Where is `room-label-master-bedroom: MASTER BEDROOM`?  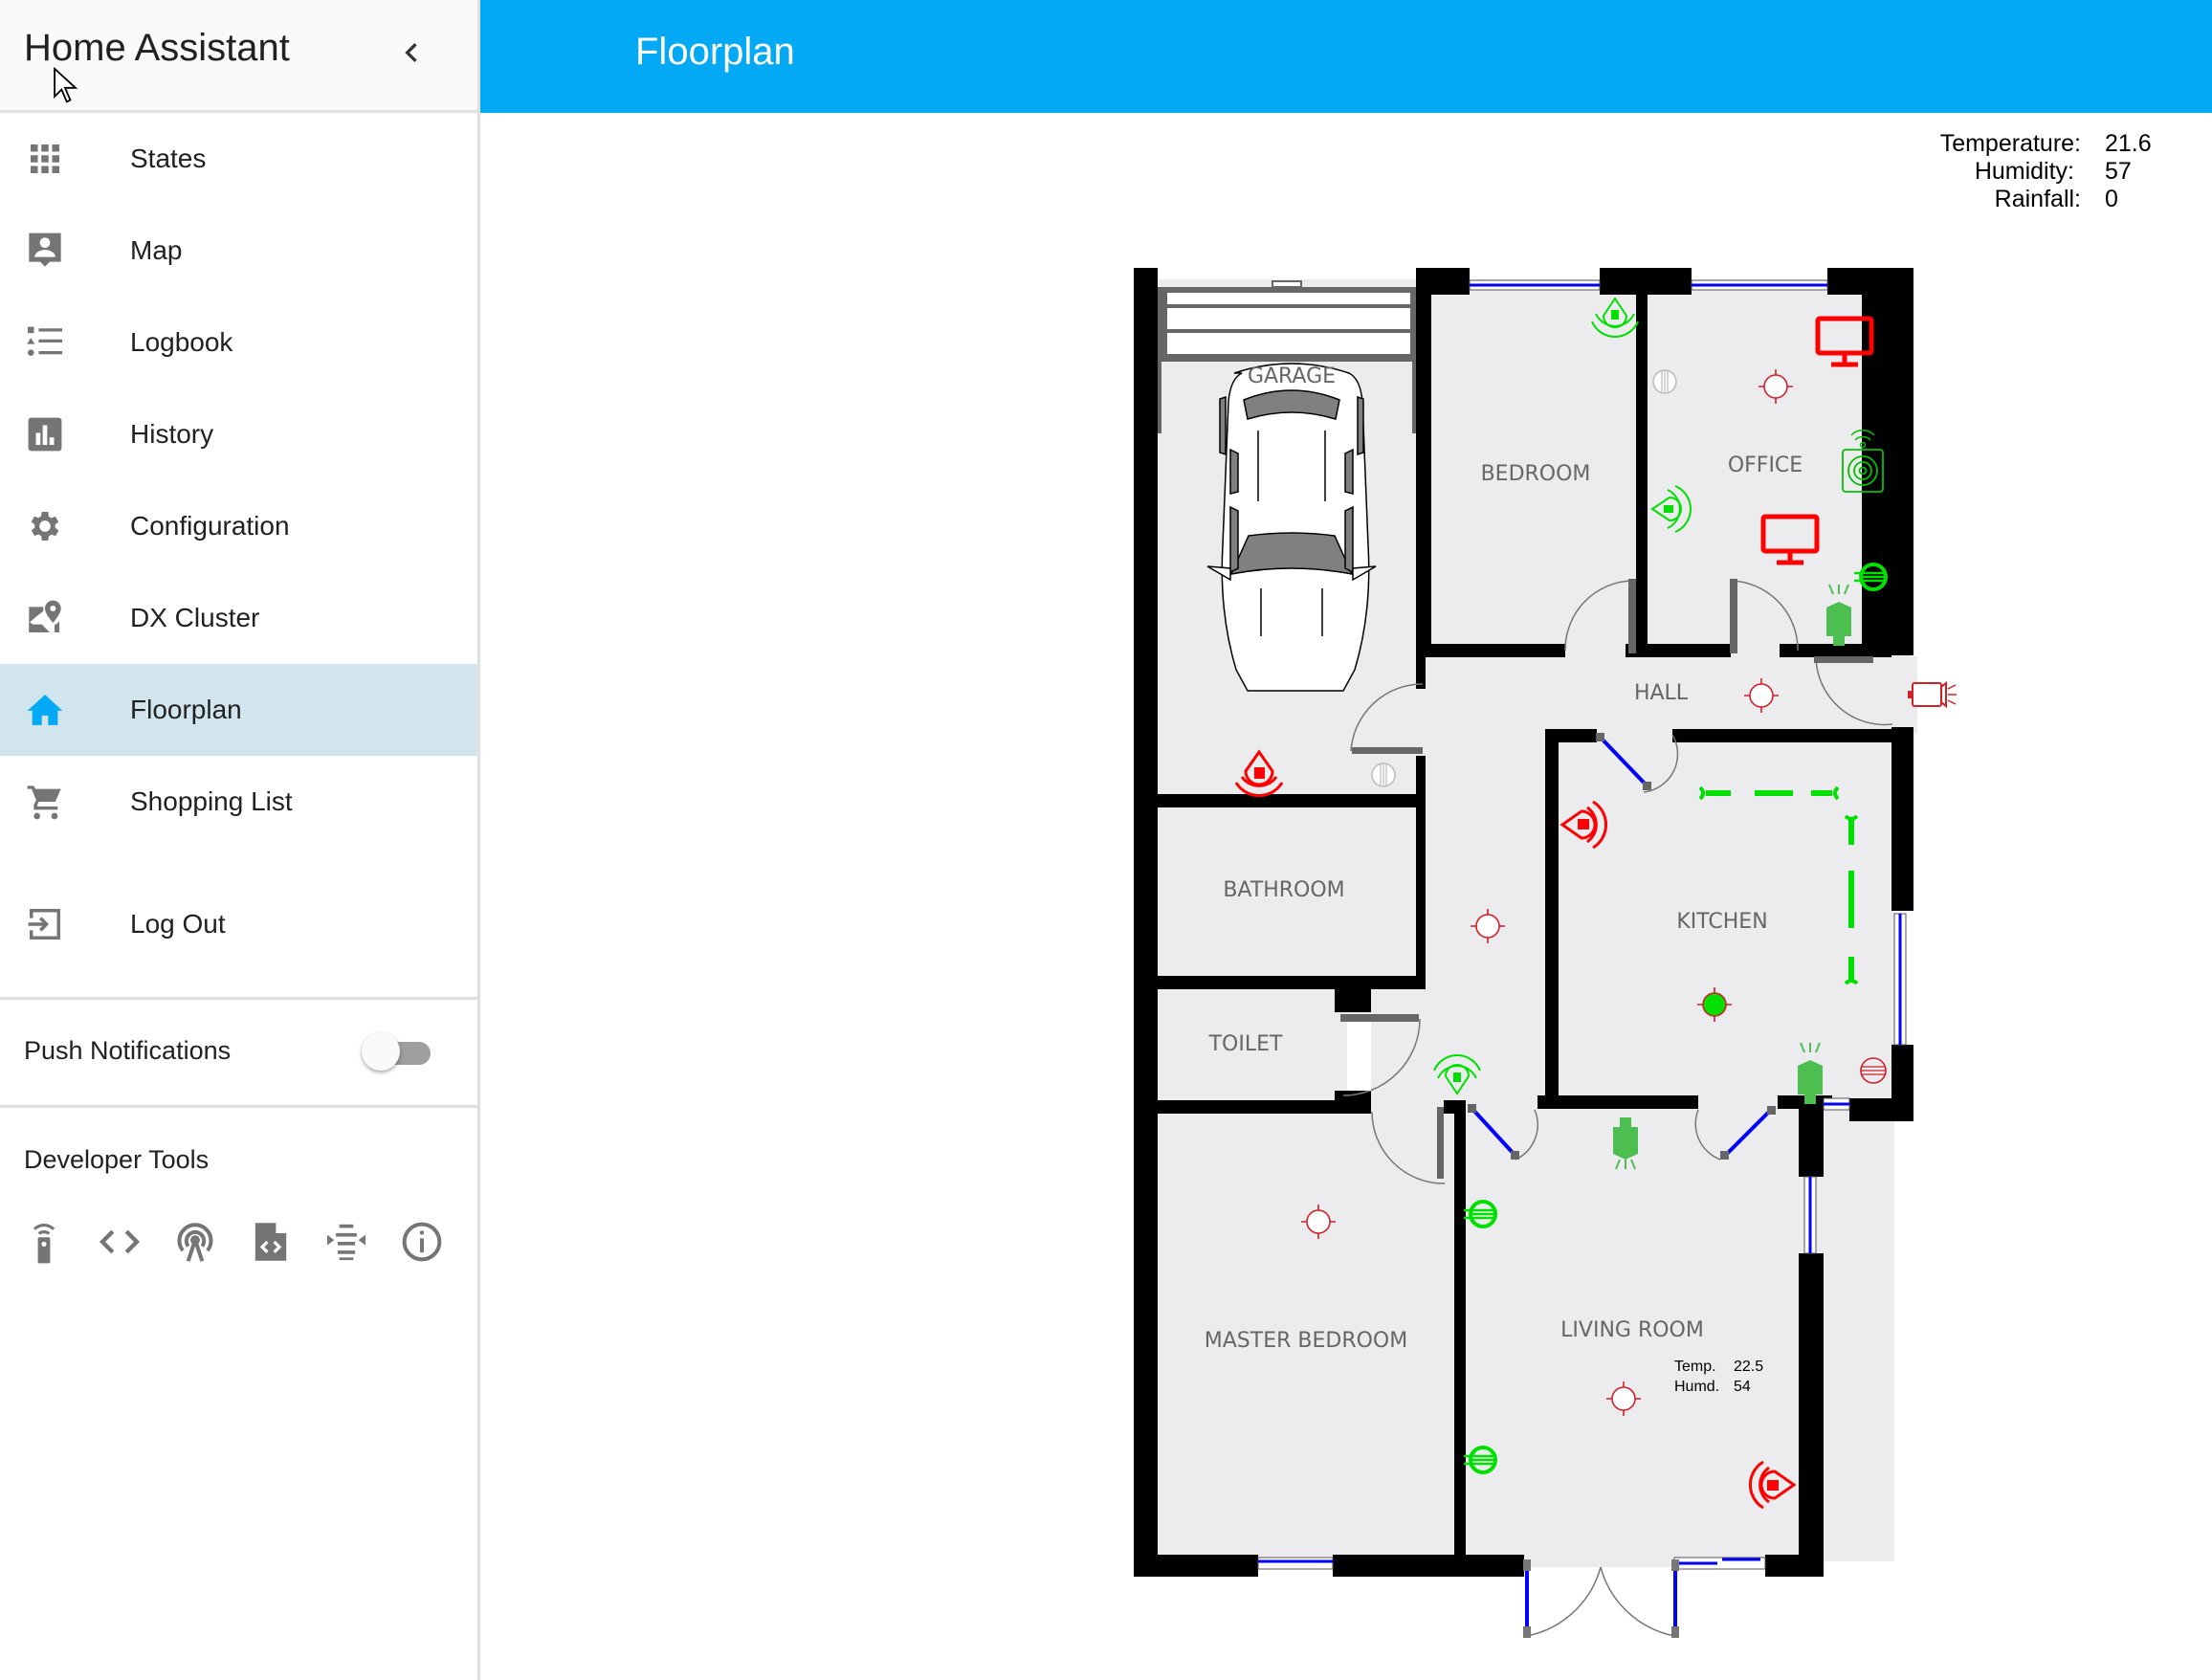
room-label-master-bedroom: MASTER BEDROOM is located at coordinates (1306, 1341).